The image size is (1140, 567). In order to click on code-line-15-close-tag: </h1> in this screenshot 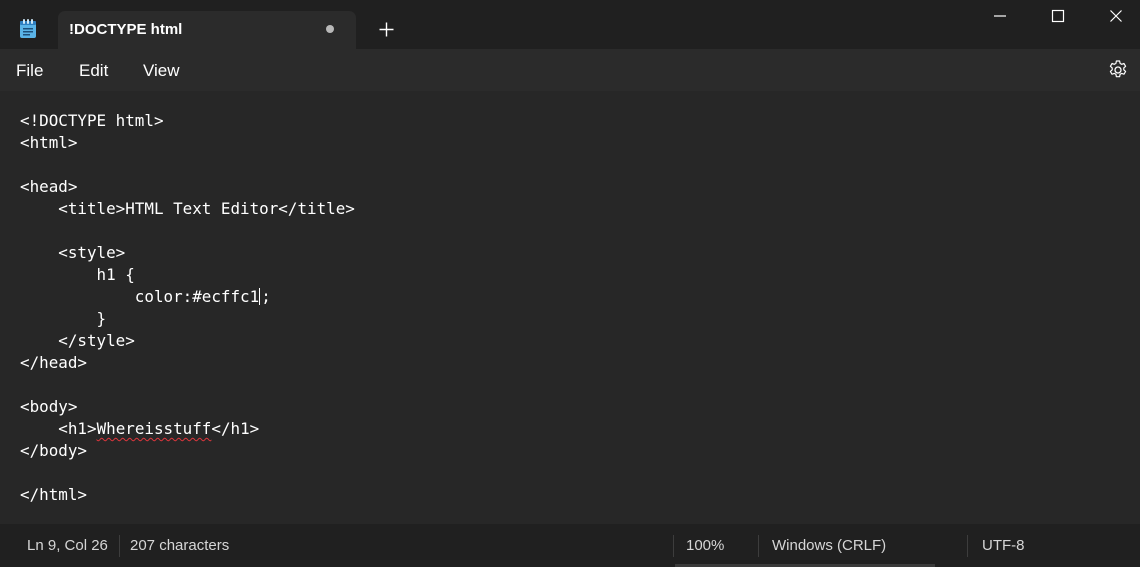, I will do `click(235, 428)`.